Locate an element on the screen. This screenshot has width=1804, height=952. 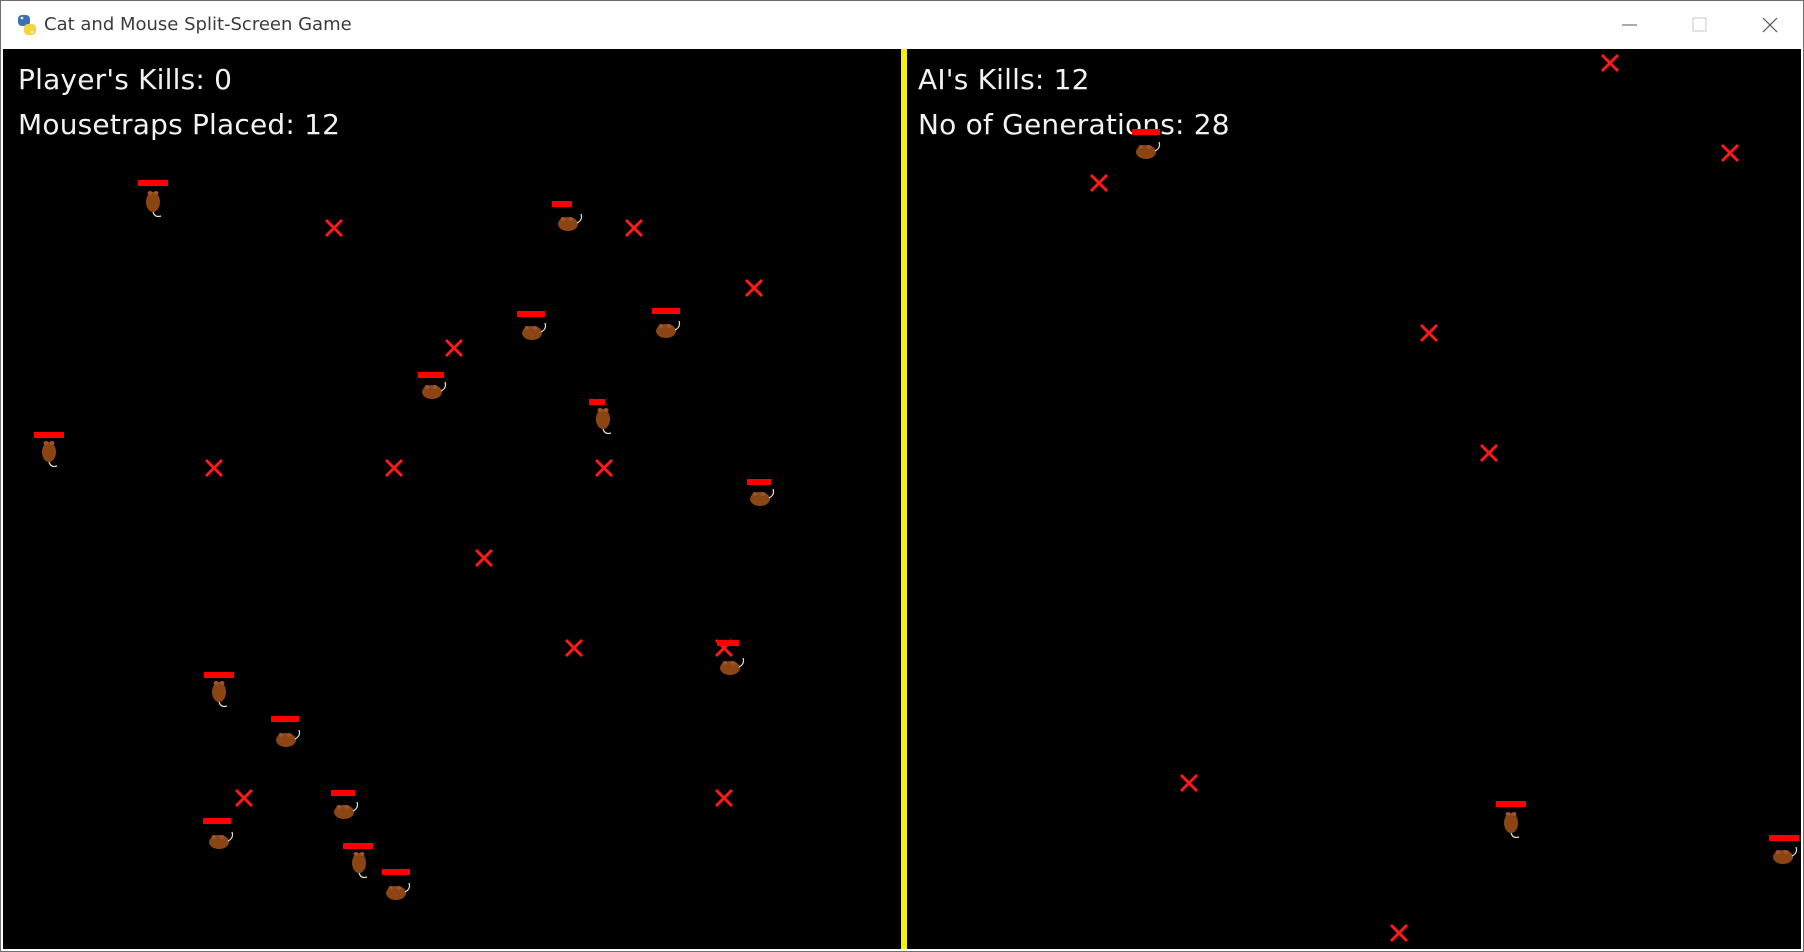
close-button is located at coordinates (1769, 25).